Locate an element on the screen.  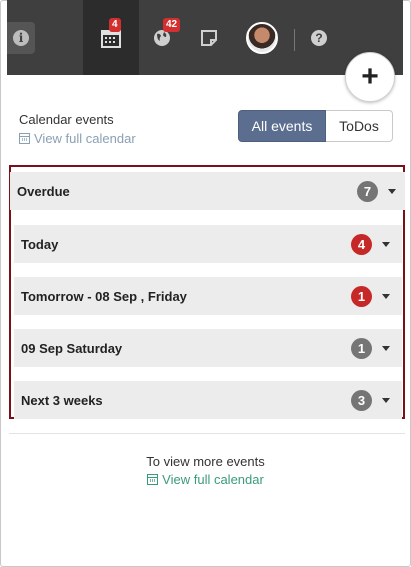
all-events-button: All events is located at coordinates (282, 126).